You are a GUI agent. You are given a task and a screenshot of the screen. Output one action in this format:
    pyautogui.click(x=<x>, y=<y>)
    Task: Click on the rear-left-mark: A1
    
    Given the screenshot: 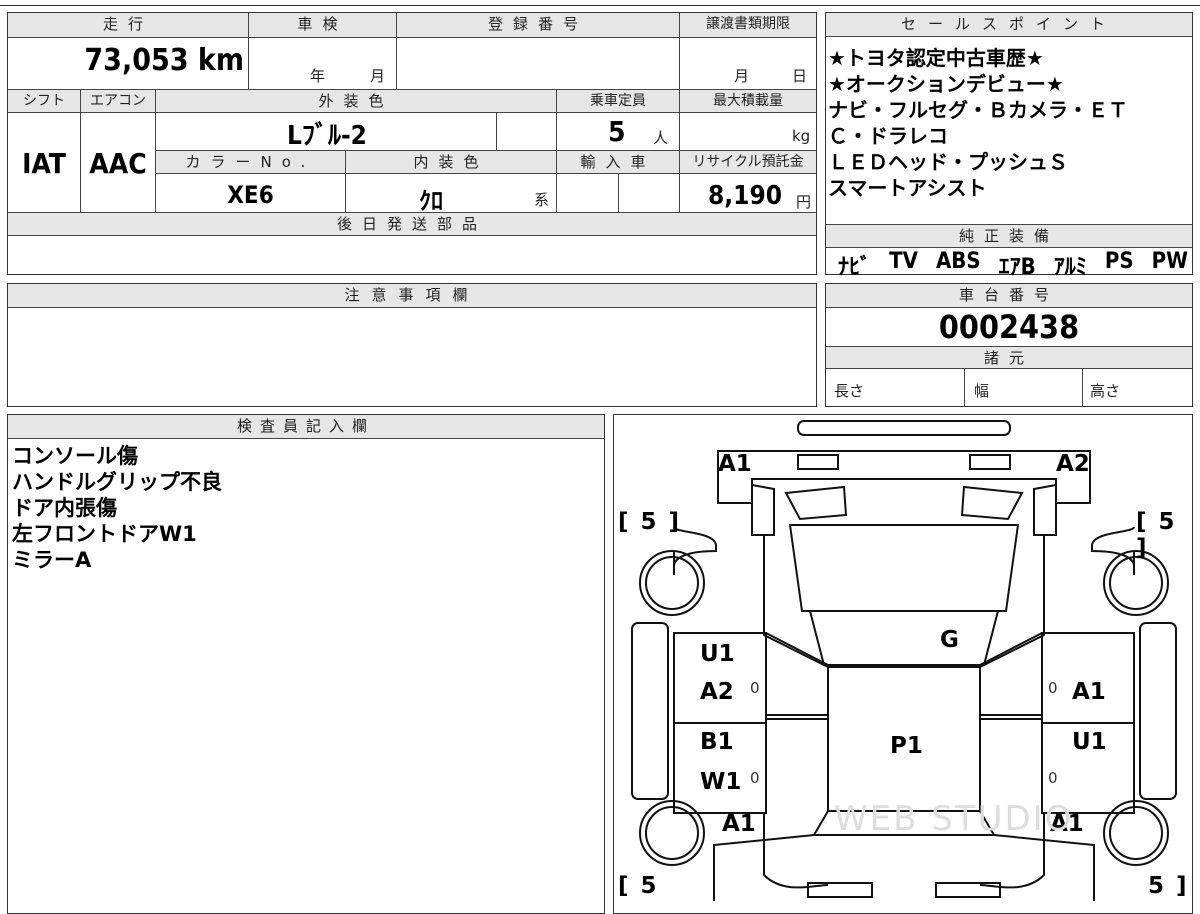 What is the action you would take?
    pyautogui.click(x=739, y=824)
    